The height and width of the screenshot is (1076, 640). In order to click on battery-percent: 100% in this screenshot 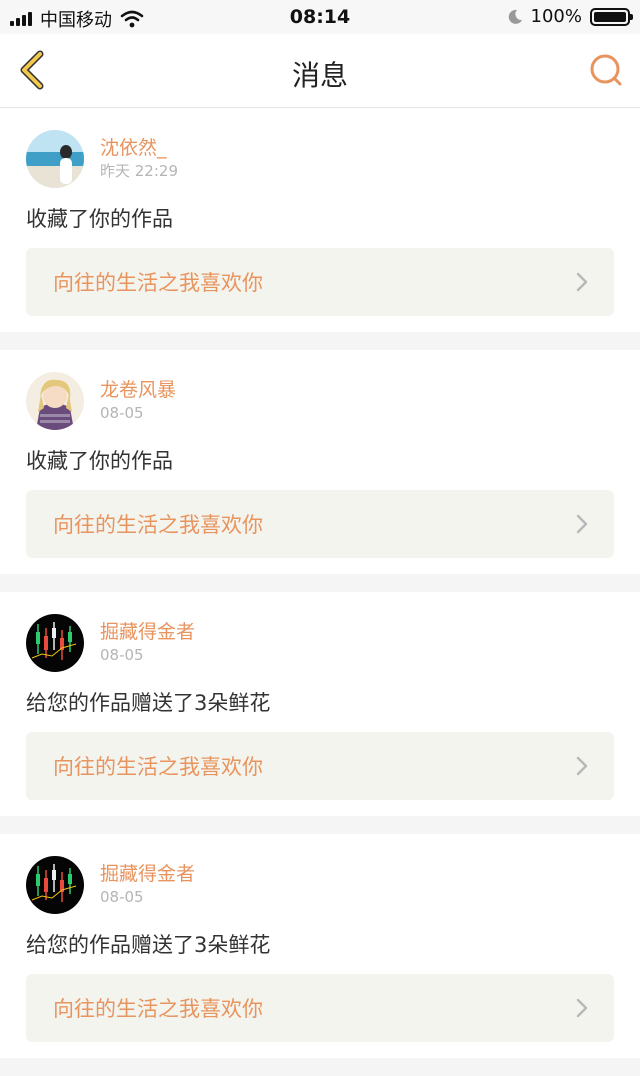, I will do `click(556, 16)`.